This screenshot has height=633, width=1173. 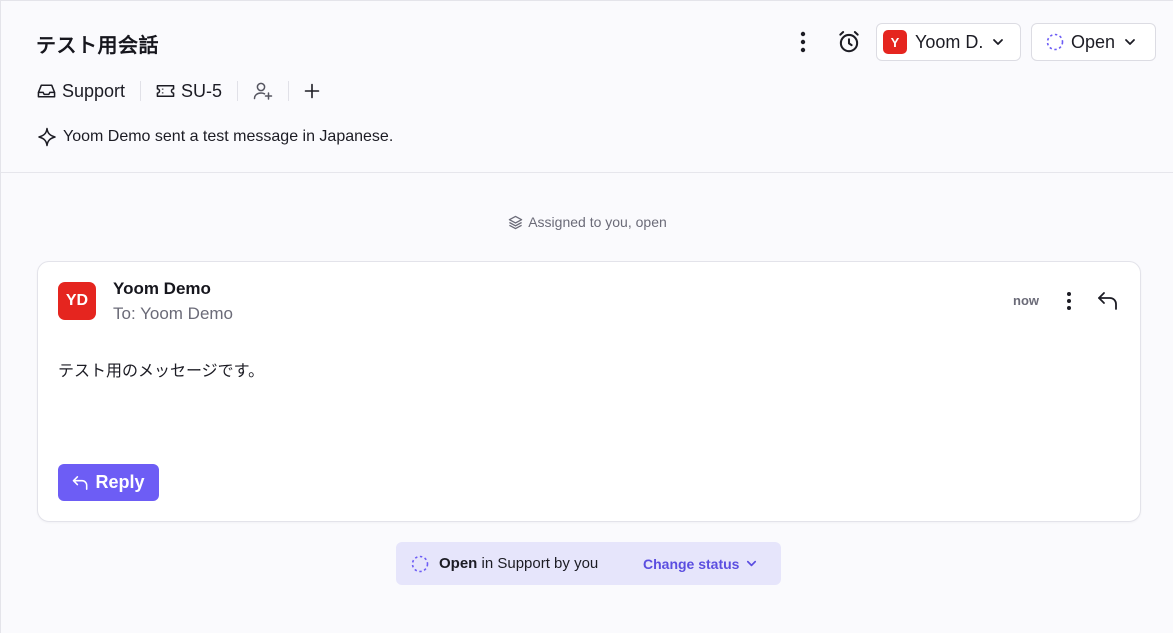 I want to click on status-bar-text: Open in Support by you, so click(x=518, y=563).